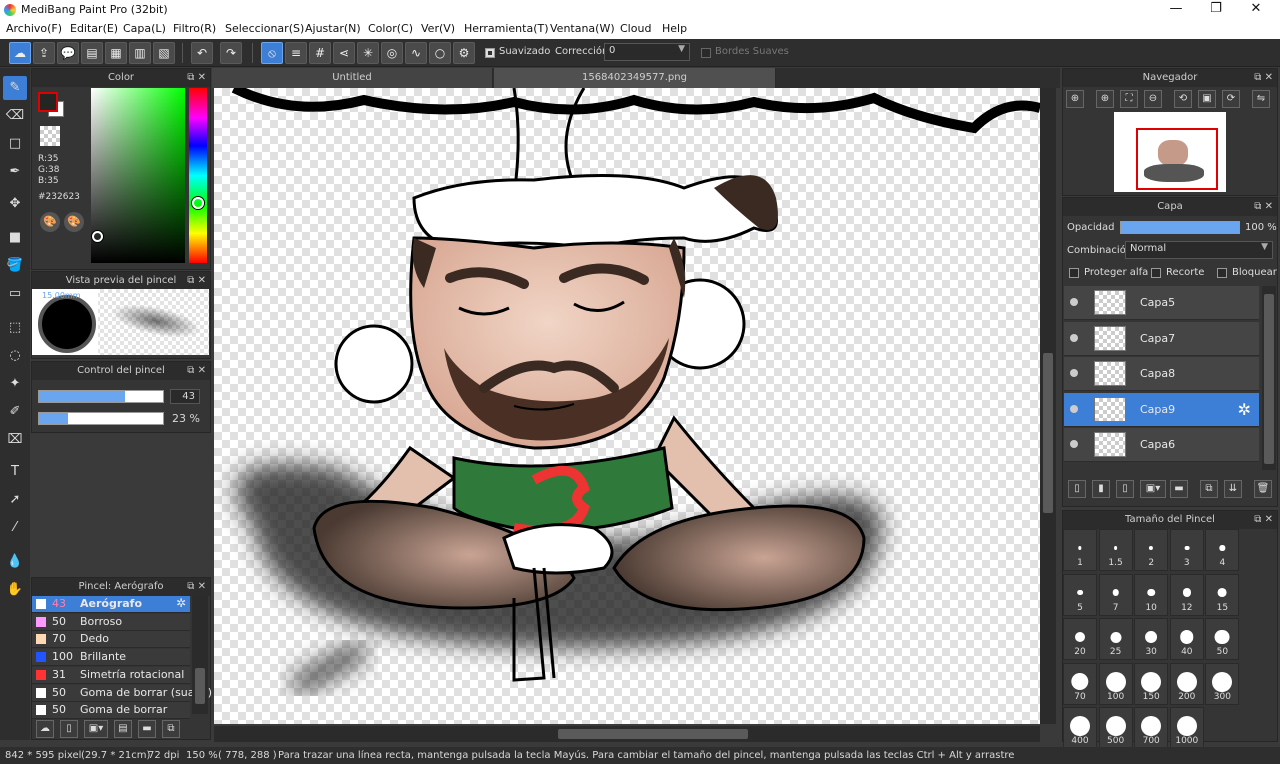 The image size is (1280, 764). What do you see at coordinates (1115, 728) in the screenshot?
I see `brush-size-preset: 500` at bounding box center [1115, 728].